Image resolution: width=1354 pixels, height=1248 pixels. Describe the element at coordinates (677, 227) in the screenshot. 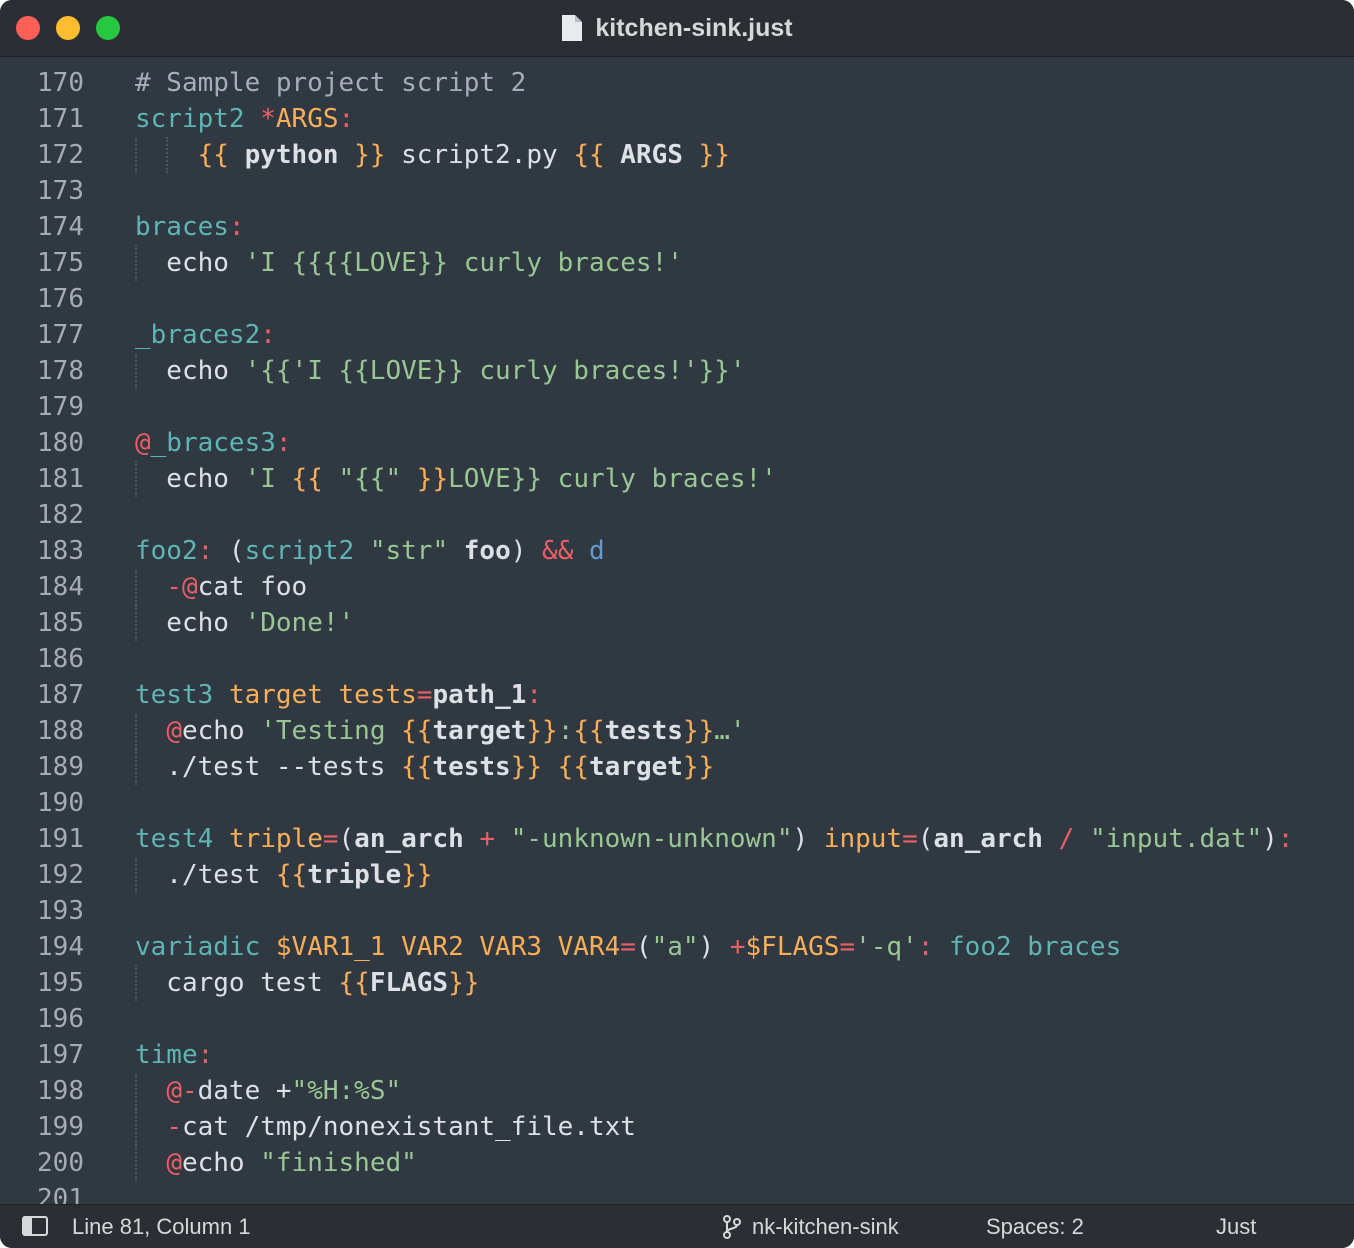

I see `code-line: 174 braces:` at that location.